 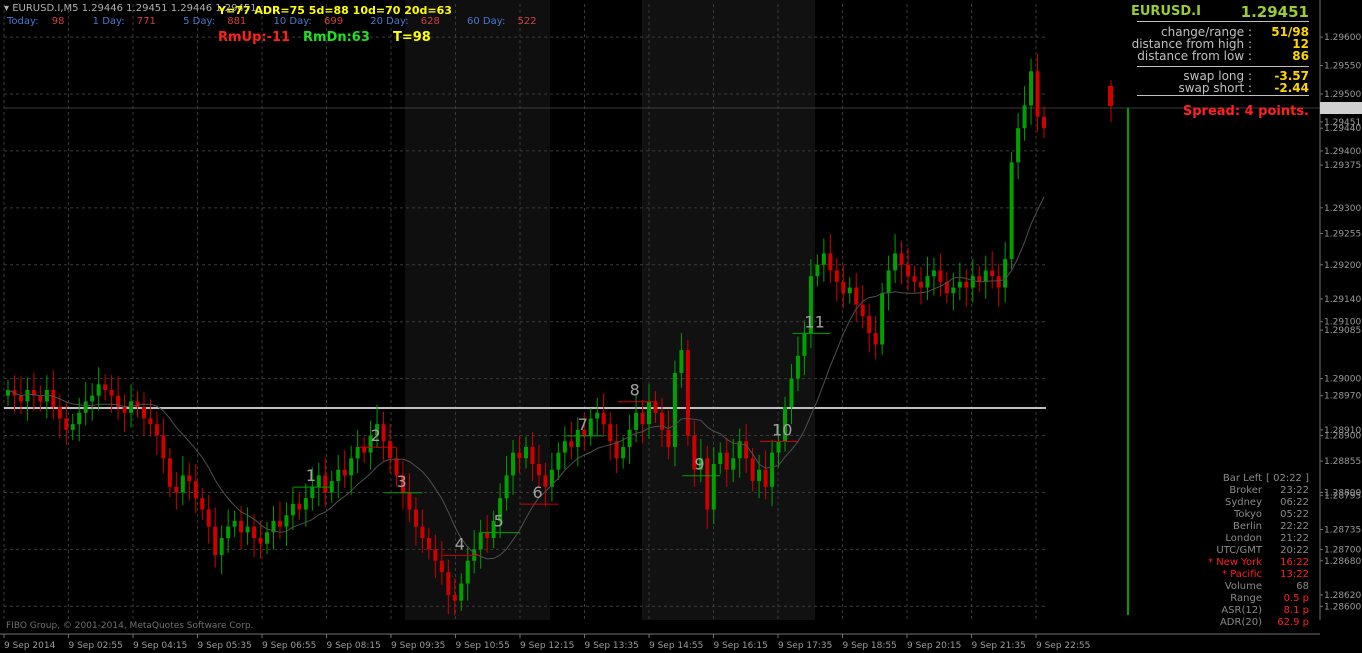 What do you see at coordinates (1294, 550) in the screenshot?
I see `bar-left-value: 20:22` at bounding box center [1294, 550].